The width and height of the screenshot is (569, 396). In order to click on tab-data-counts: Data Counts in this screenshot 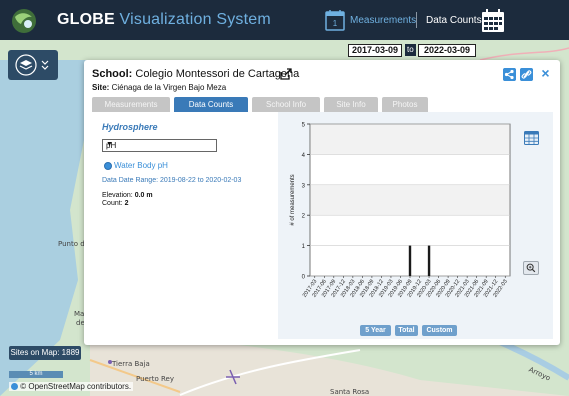, I will do `click(211, 104)`.